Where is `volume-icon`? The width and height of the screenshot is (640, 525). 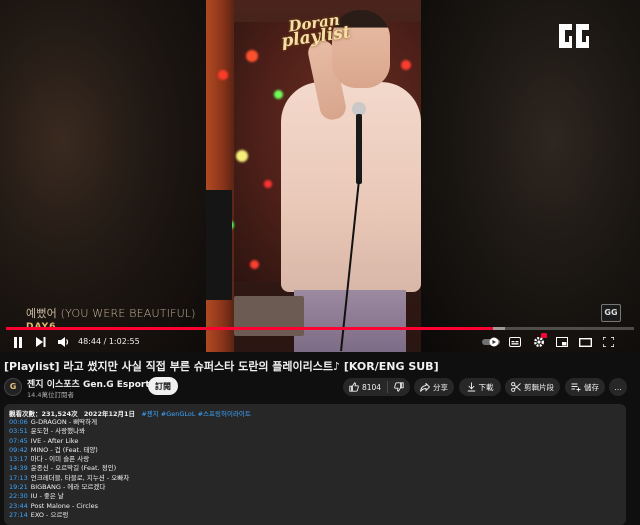 volume-icon is located at coordinates (62, 342).